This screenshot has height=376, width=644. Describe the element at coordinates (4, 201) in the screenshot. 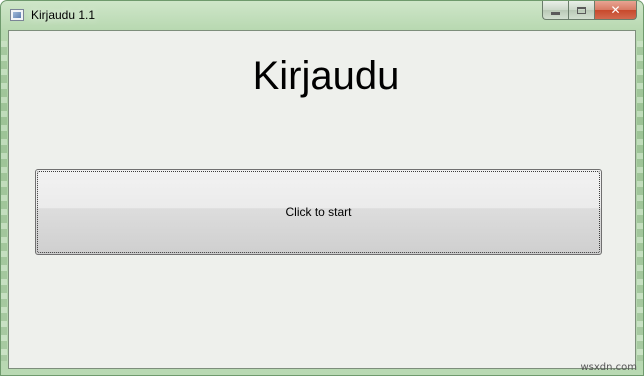

I see `window-frame-left` at that location.